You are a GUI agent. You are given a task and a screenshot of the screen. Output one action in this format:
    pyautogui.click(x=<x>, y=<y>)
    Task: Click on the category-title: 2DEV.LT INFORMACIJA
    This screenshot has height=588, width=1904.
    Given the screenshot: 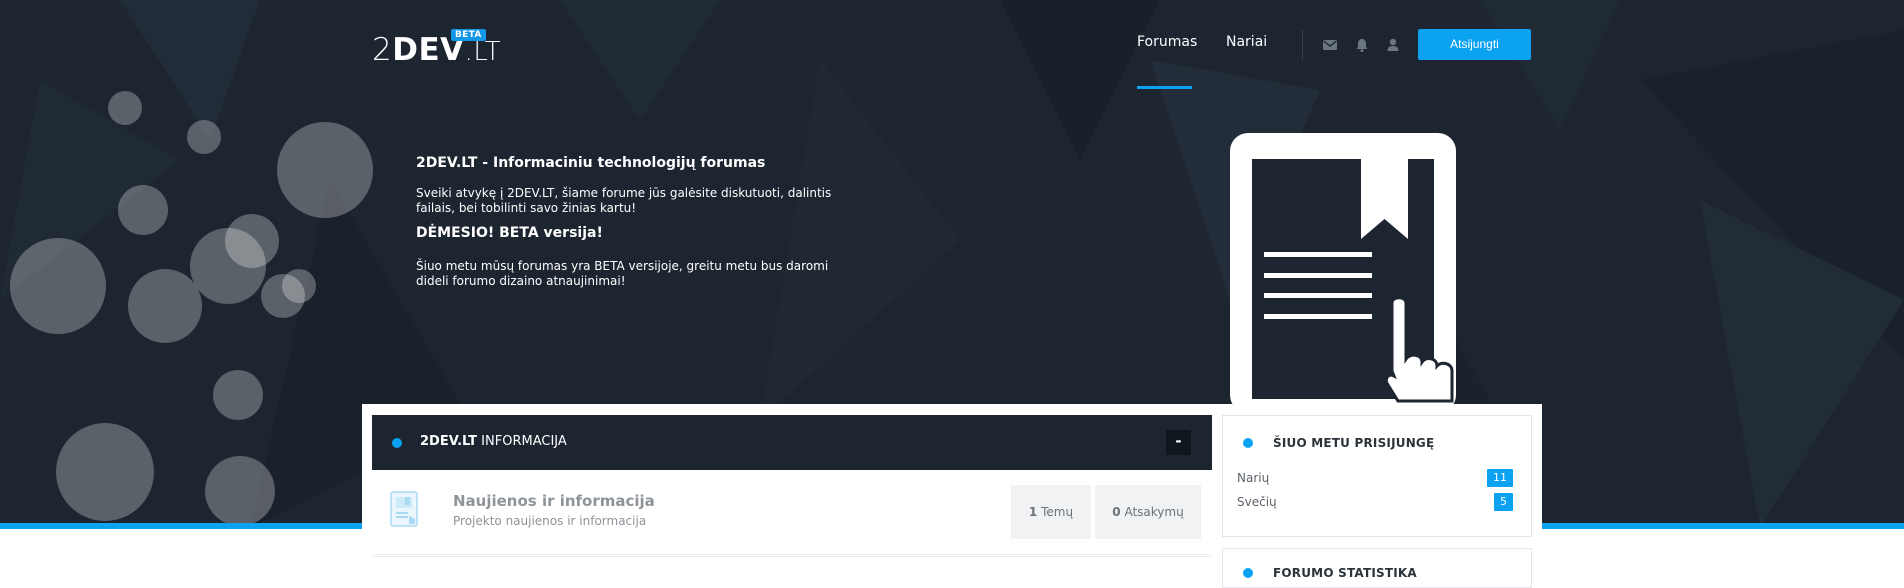 What is the action you would take?
    pyautogui.click(x=493, y=441)
    